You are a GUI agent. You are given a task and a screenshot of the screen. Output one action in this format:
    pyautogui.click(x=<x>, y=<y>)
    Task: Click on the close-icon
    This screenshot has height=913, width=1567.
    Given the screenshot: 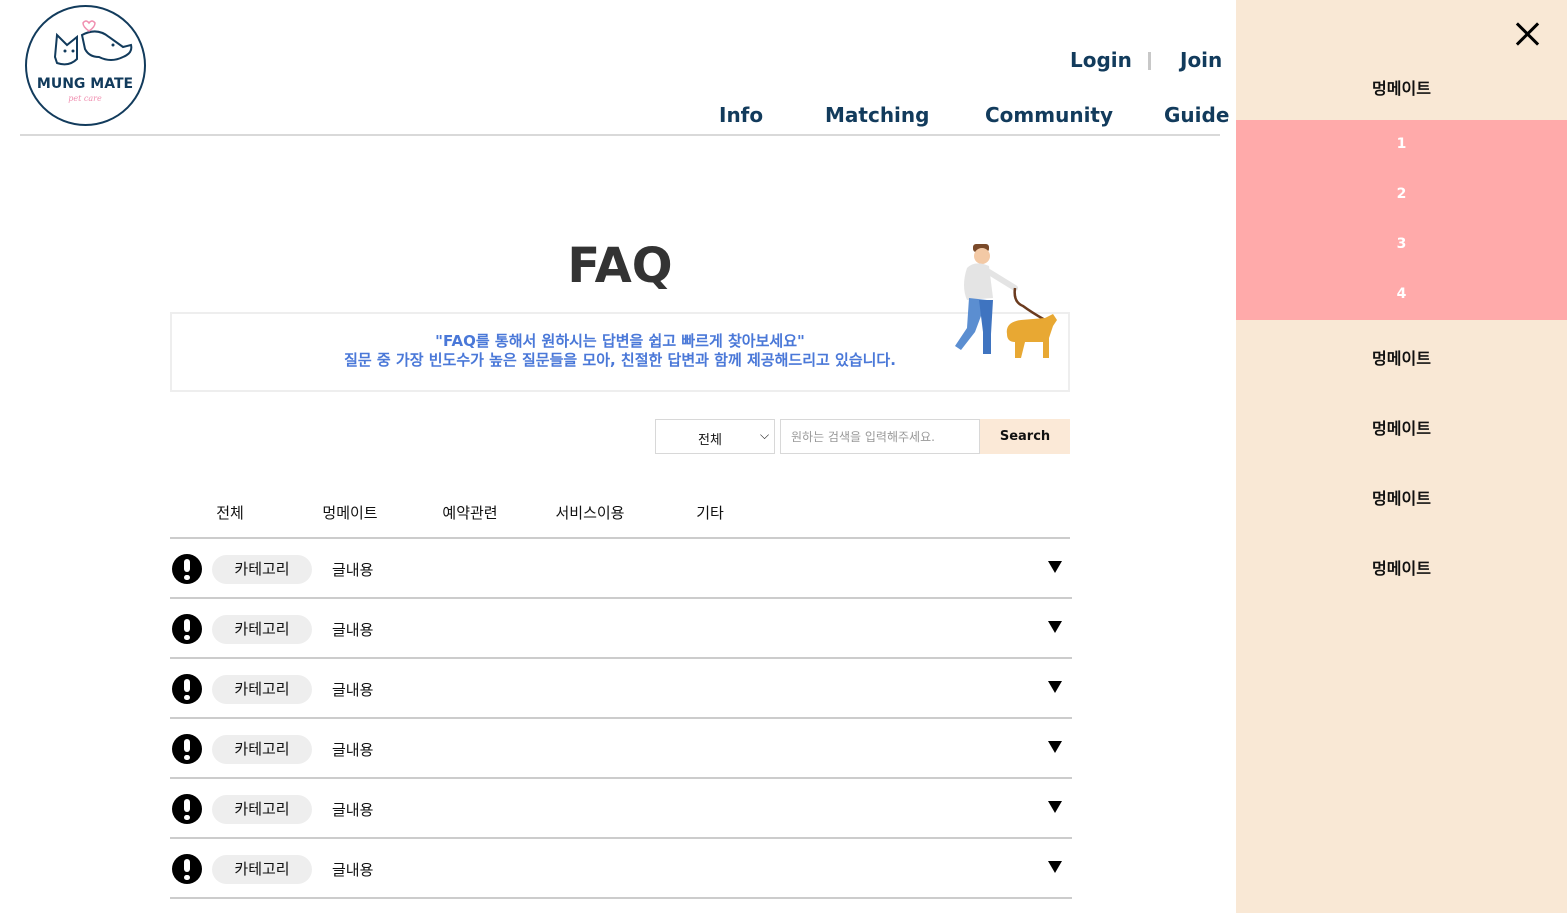 What is the action you would take?
    pyautogui.click(x=1528, y=34)
    